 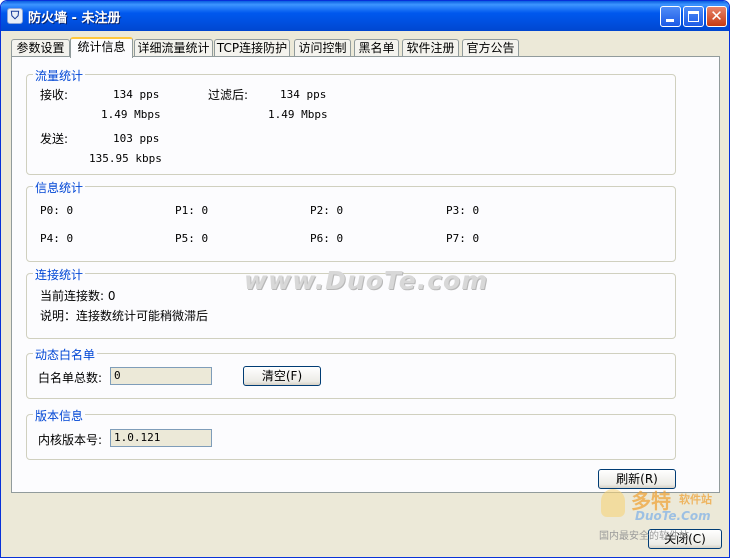 I want to click on mascot-icon, so click(x=613, y=503).